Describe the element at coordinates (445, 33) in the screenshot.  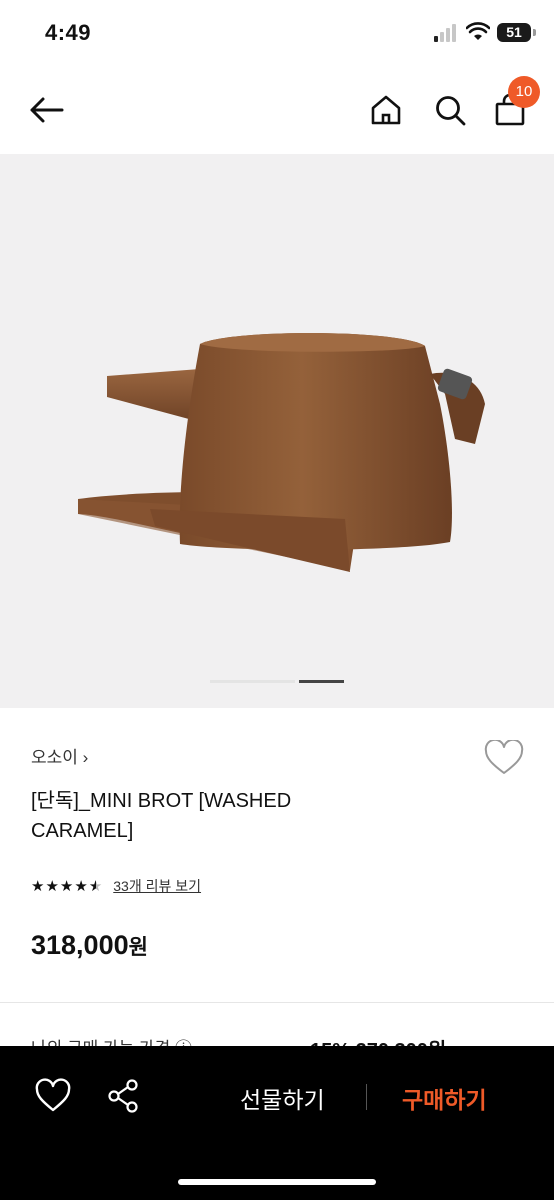
I see `cellular-signal-icon` at that location.